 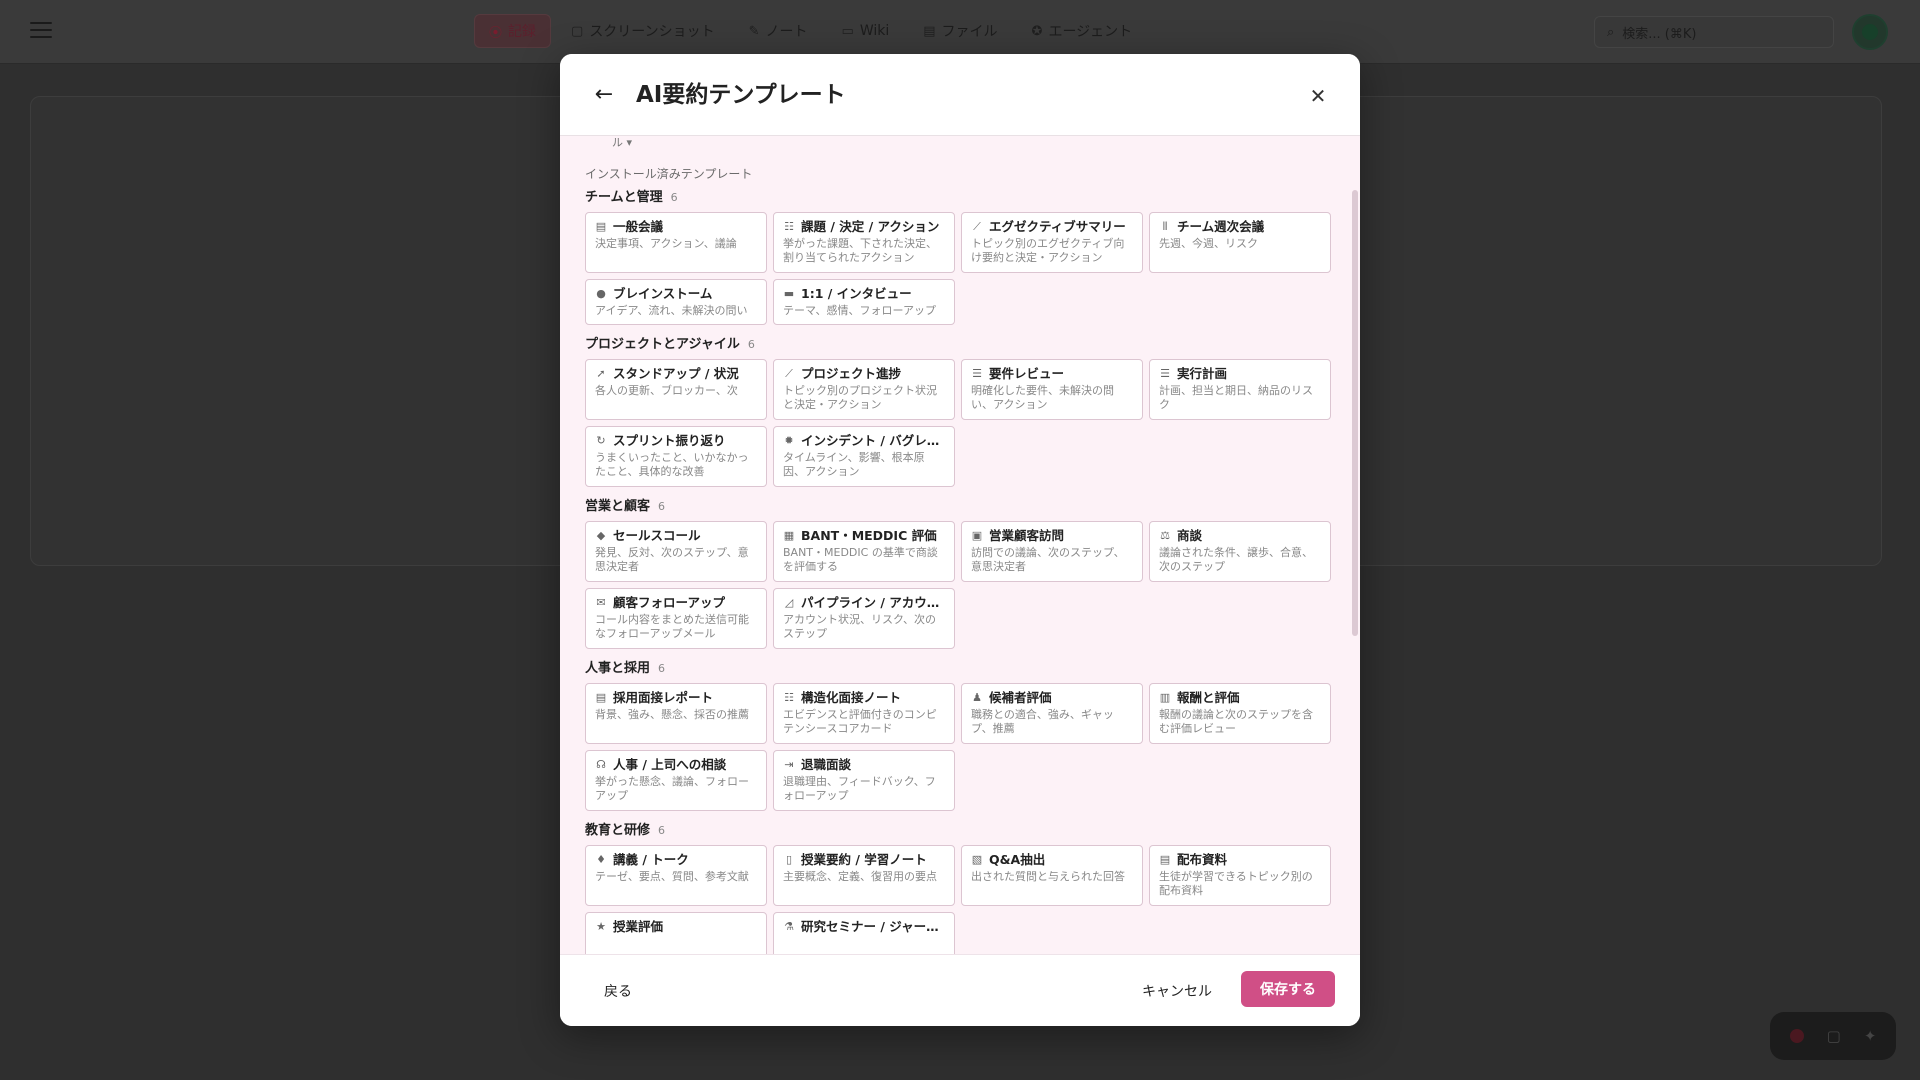 I want to click on nav-item-2: ✎ ノート, so click(x=778, y=31).